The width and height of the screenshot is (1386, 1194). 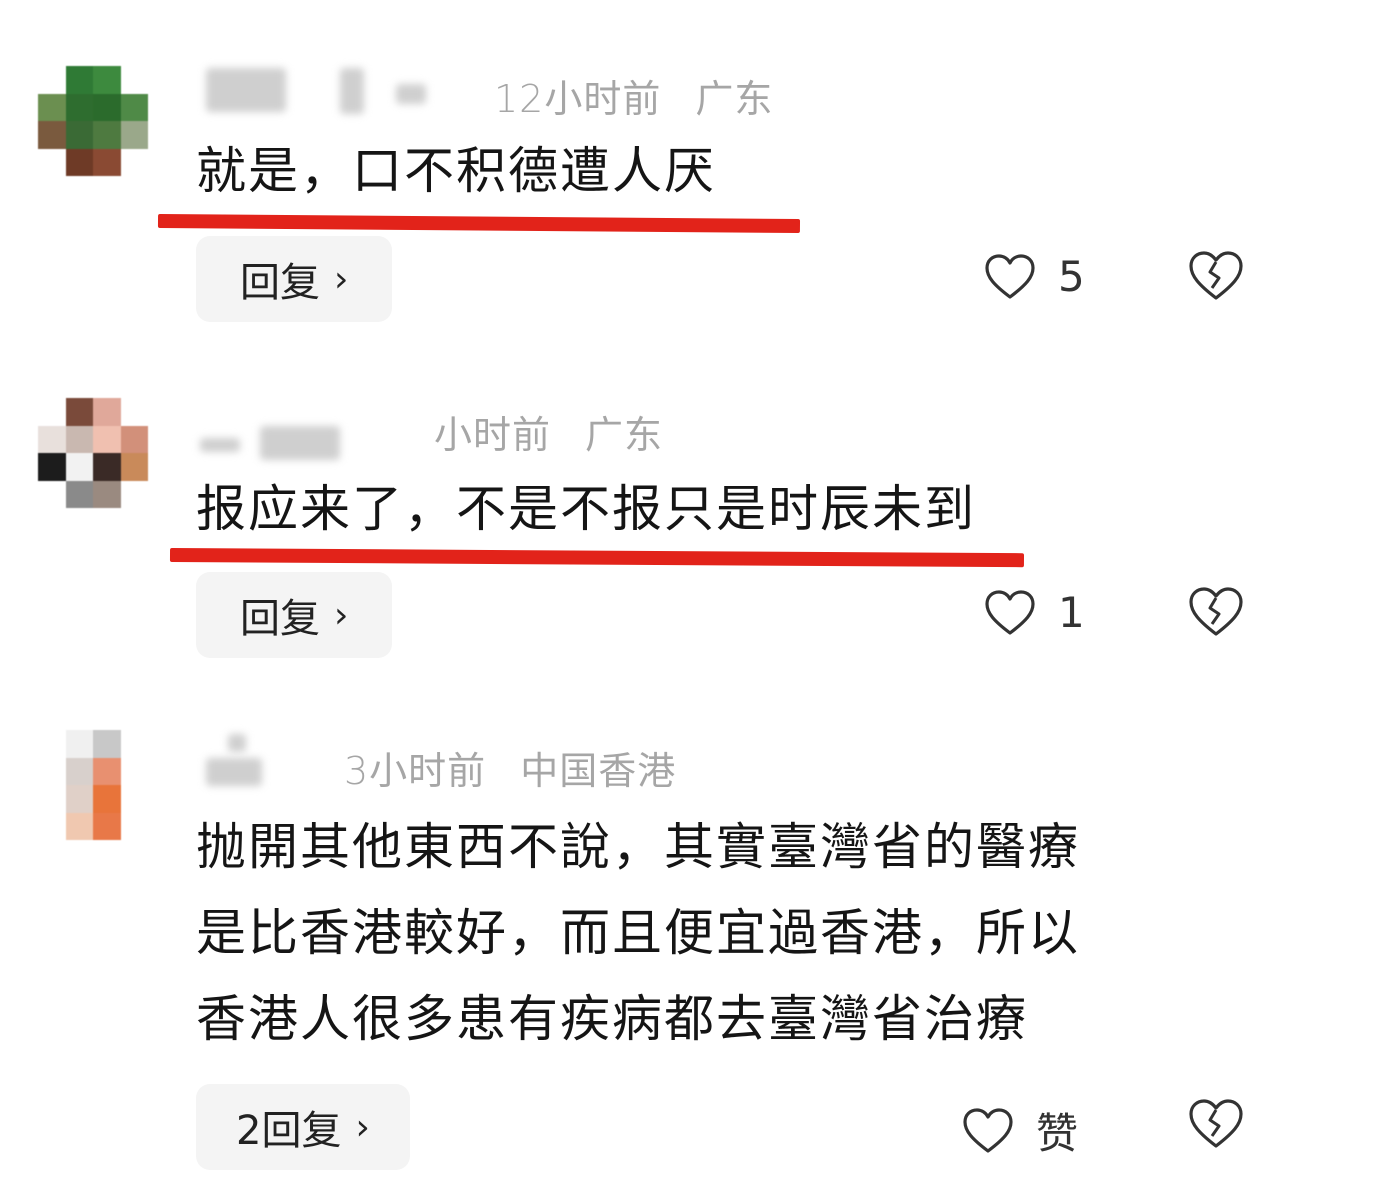 What do you see at coordinates (1071, 612) in the screenshot?
I see `like-count: 1` at bounding box center [1071, 612].